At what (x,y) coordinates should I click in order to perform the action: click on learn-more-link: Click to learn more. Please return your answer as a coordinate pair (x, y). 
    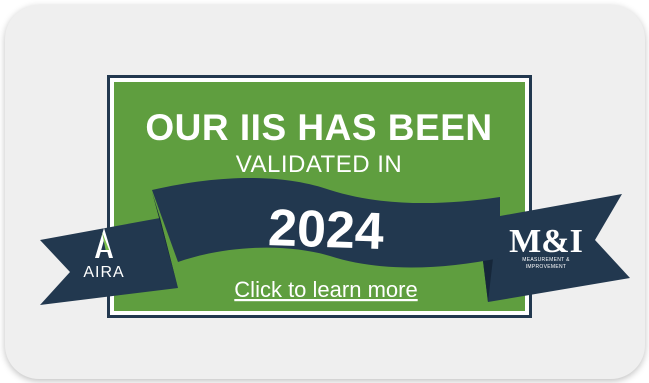
    Looking at the image, I should click on (325, 289).